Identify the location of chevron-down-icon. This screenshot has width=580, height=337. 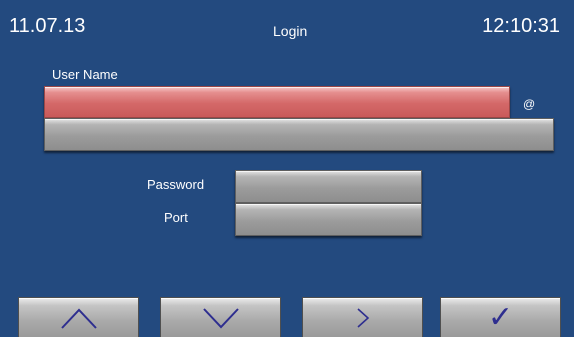
(220, 317).